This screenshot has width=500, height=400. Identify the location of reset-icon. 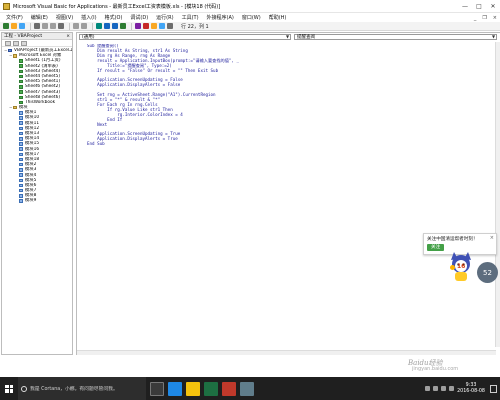
(115, 26).